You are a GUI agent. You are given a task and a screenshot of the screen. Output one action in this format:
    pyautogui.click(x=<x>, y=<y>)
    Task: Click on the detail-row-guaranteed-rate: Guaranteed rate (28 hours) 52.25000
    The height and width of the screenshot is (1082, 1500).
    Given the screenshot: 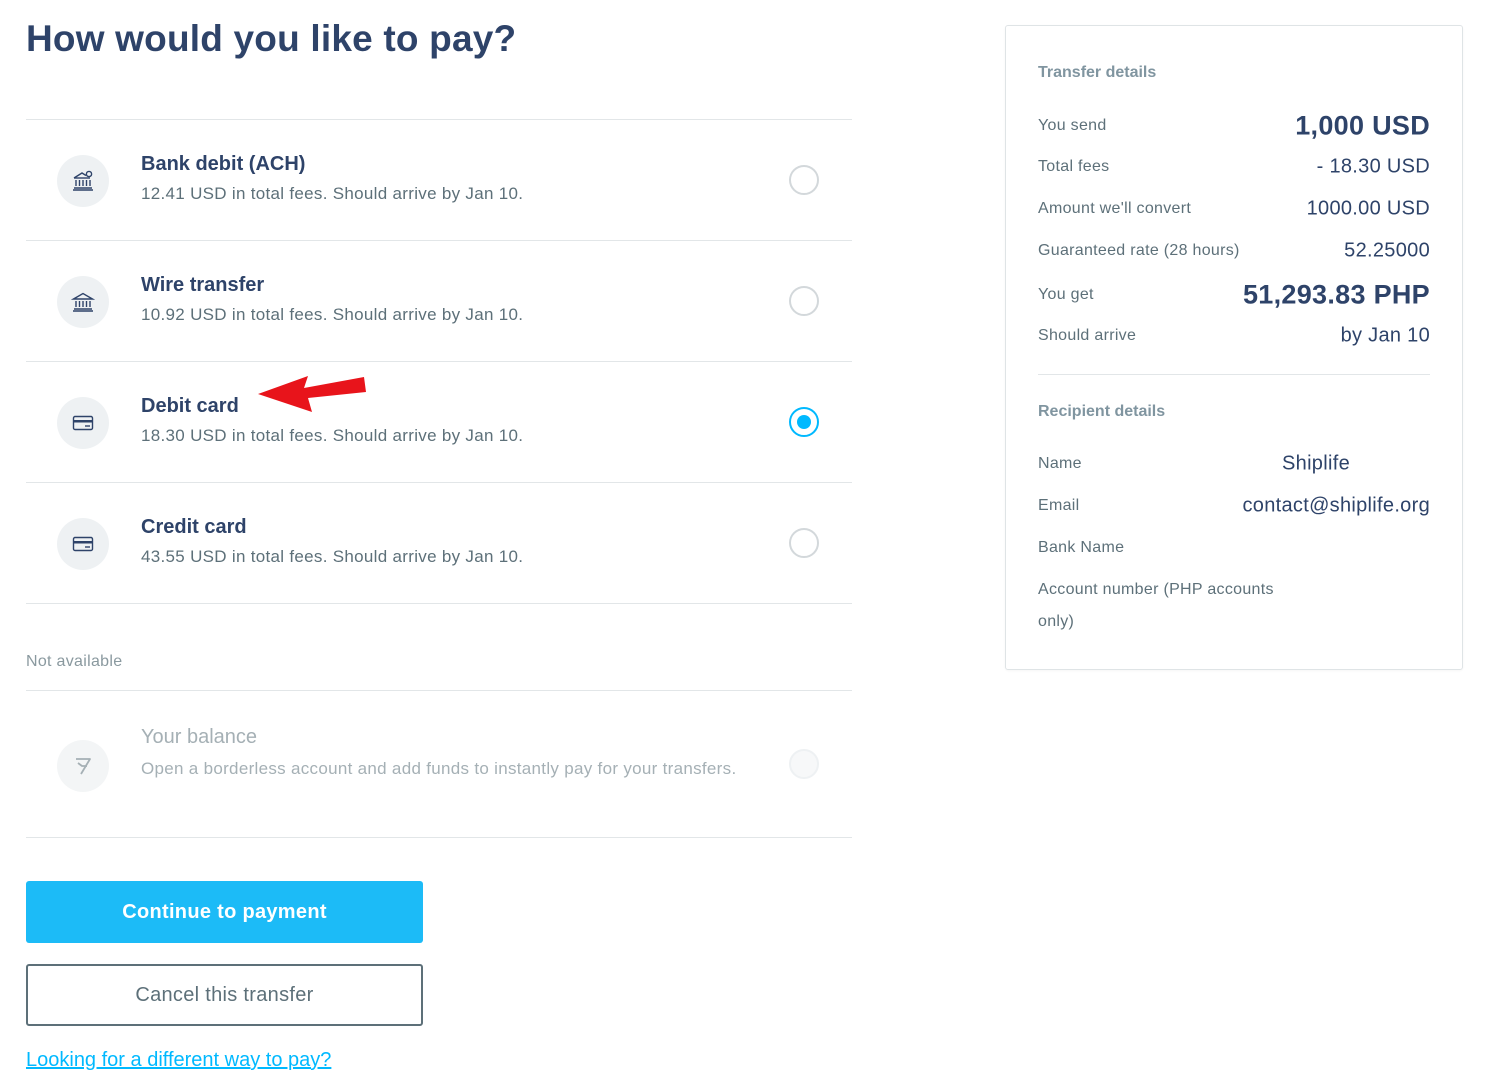 What is the action you would take?
    pyautogui.click(x=1234, y=251)
    